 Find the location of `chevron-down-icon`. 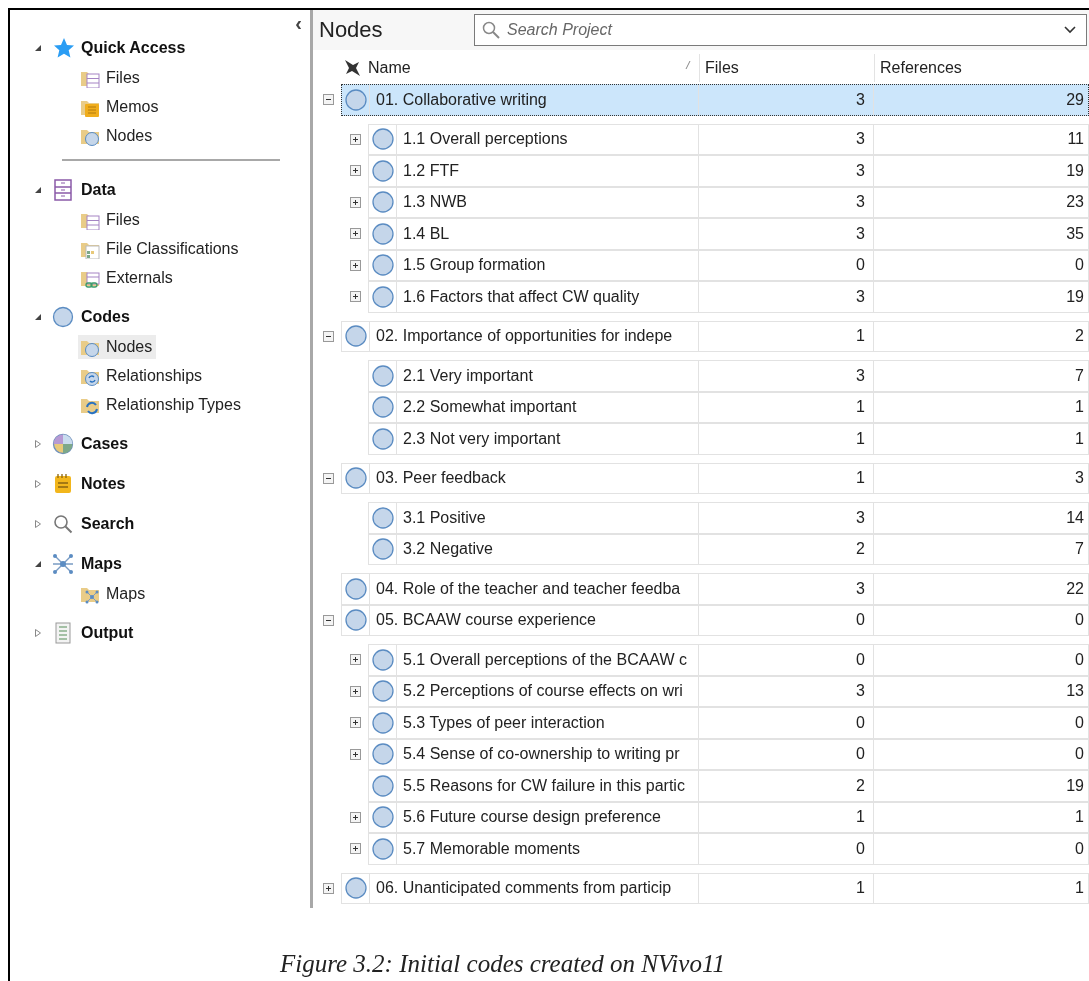

chevron-down-icon is located at coordinates (1070, 30).